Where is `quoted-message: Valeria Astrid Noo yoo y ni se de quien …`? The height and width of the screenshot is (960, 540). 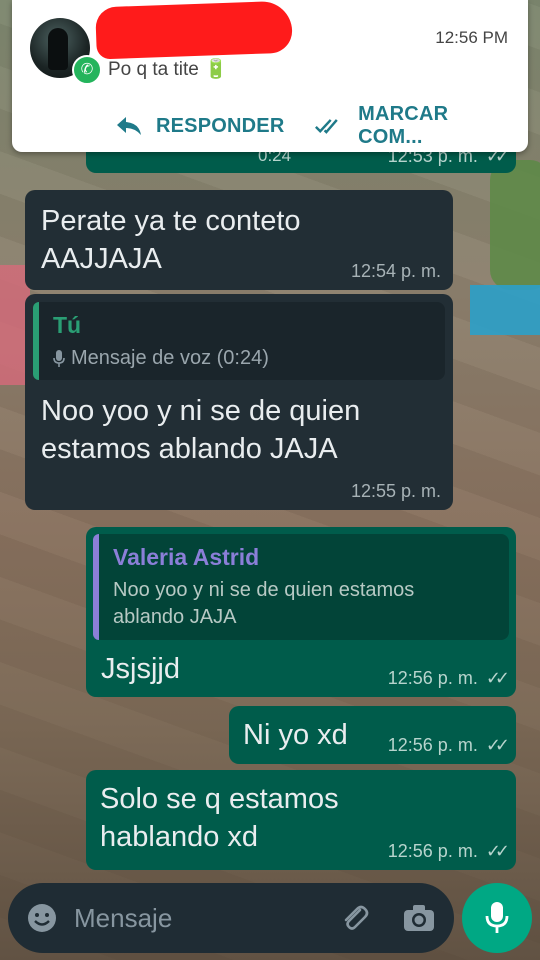
quoted-message: Valeria Astrid Noo yoo y ni se de quien … is located at coordinates (301, 587).